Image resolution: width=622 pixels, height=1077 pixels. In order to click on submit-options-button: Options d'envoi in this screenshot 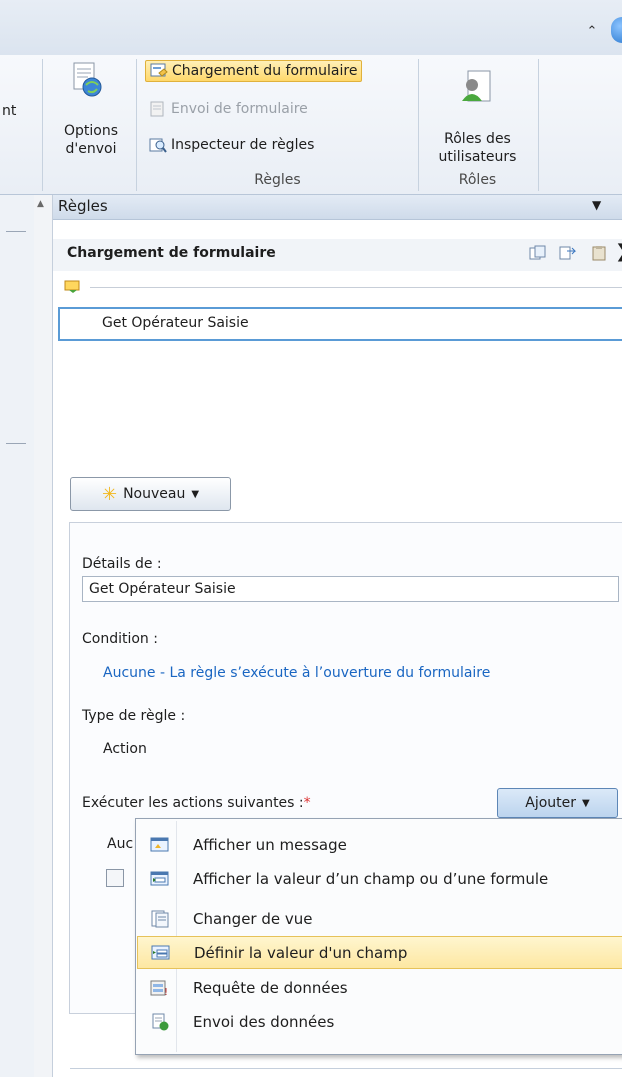, I will do `click(90, 123)`.